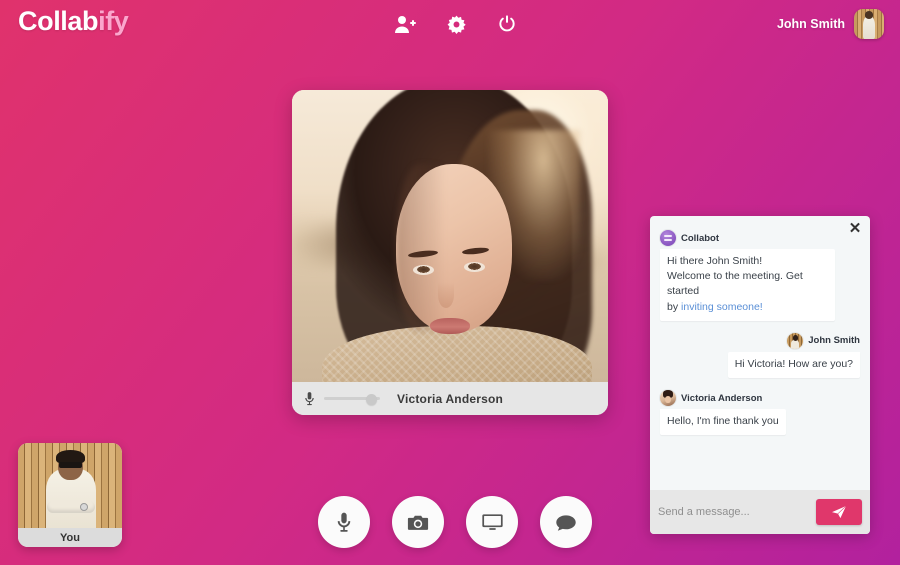 This screenshot has width=900, height=565. I want to click on message-header: Collabot, so click(689, 238).